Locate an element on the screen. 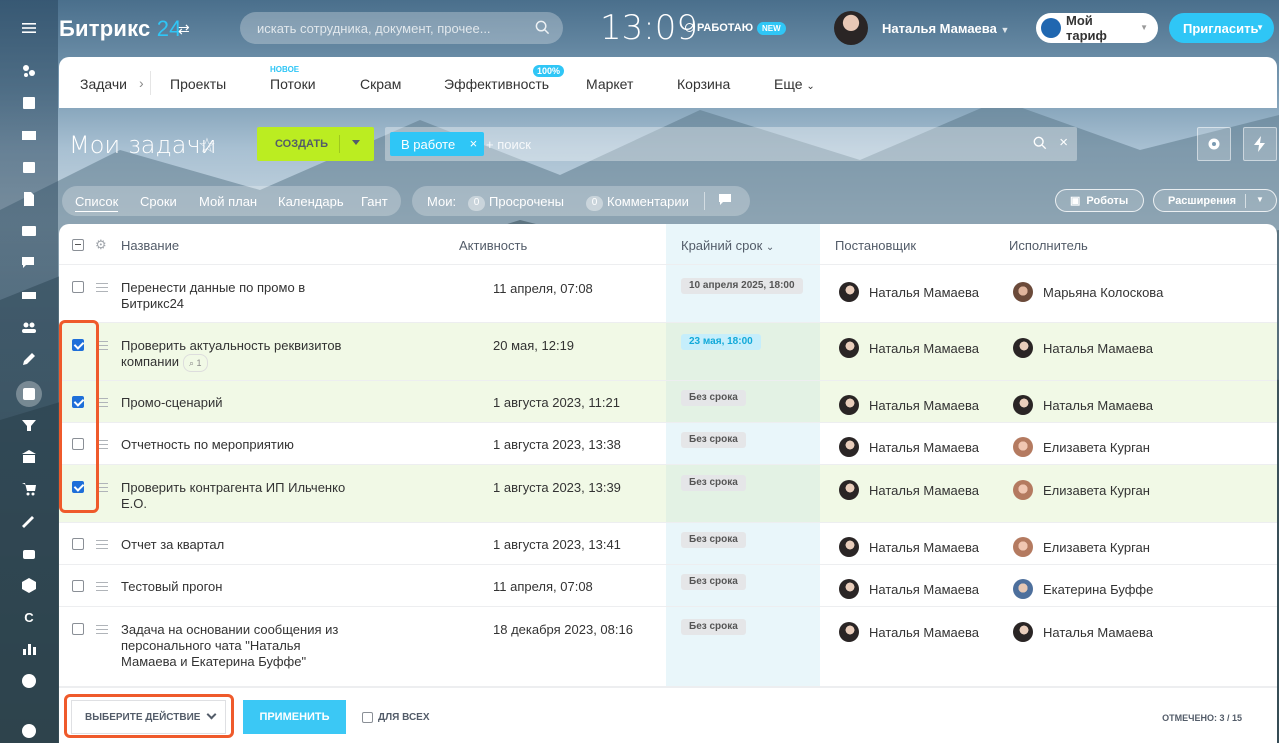 This screenshot has height=743, width=1279. tab-gantt: Гант is located at coordinates (374, 201).